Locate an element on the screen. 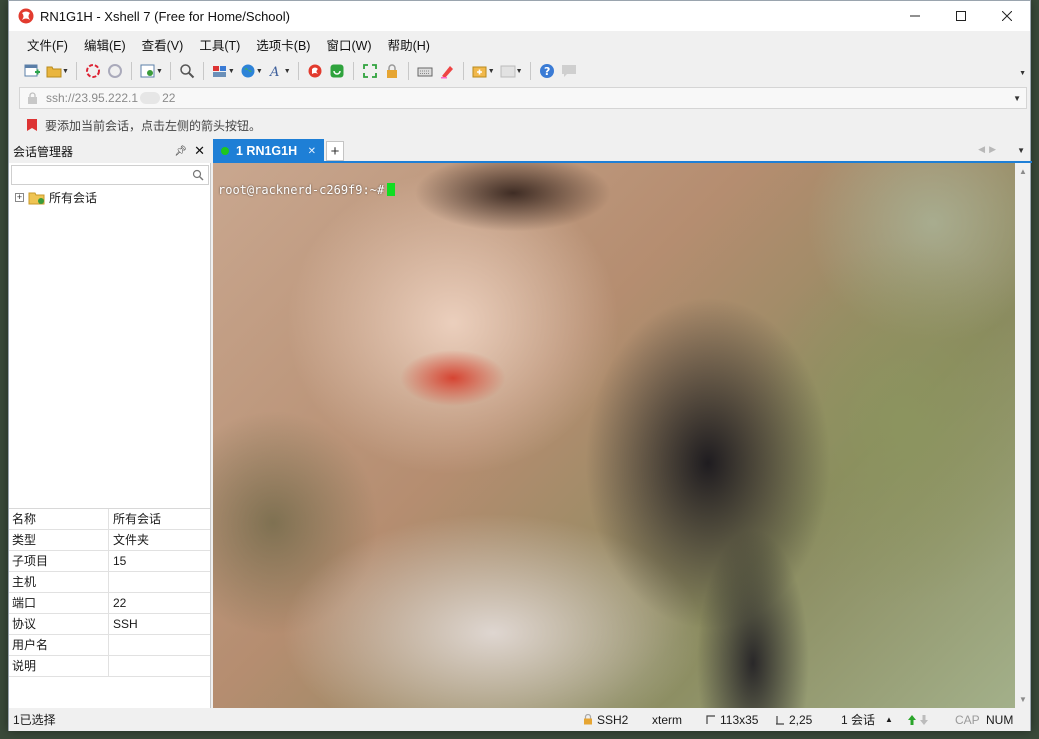 The width and height of the screenshot is (1039, 739). encoding-dropdown-icon: ▼ is located at coordinates (259, 71).